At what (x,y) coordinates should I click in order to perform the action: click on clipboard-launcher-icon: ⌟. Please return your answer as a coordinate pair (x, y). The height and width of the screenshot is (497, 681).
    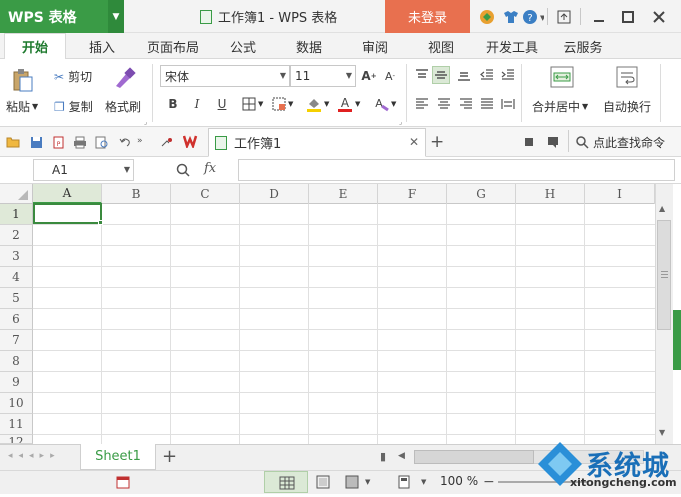
    Looking at the image, I should click on (145, 122).